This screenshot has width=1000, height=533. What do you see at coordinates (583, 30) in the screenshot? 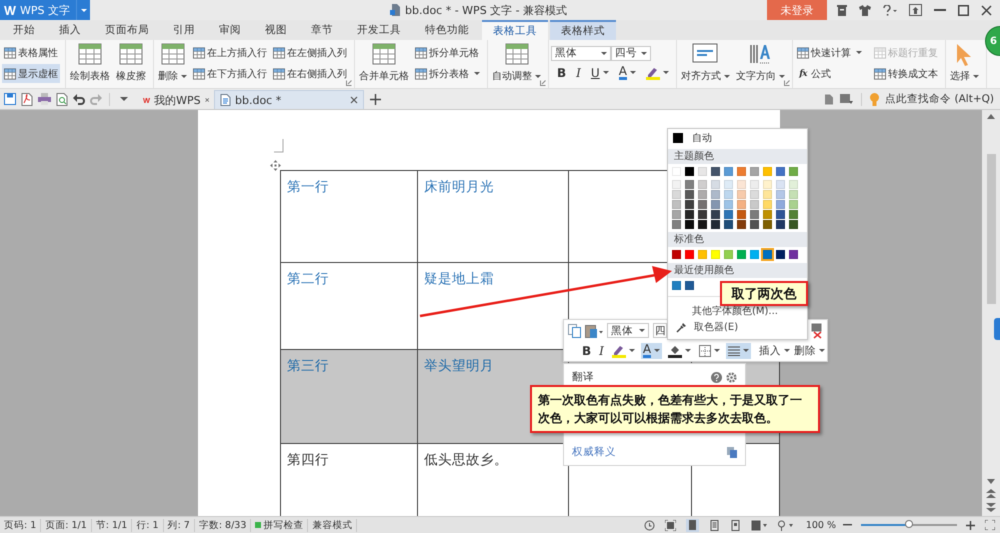
I see `menu-tab: 表格样式` at bounding box center [583, 30].